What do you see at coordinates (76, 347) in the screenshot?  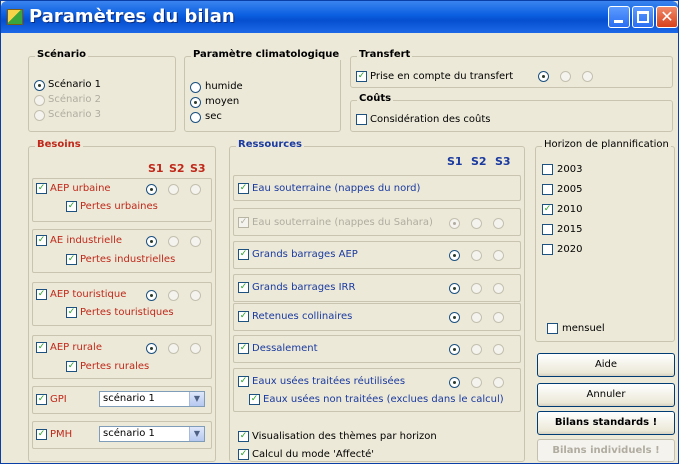 I see `aep-rurale-label: AEP rurale` at bounding box center [76, 347].